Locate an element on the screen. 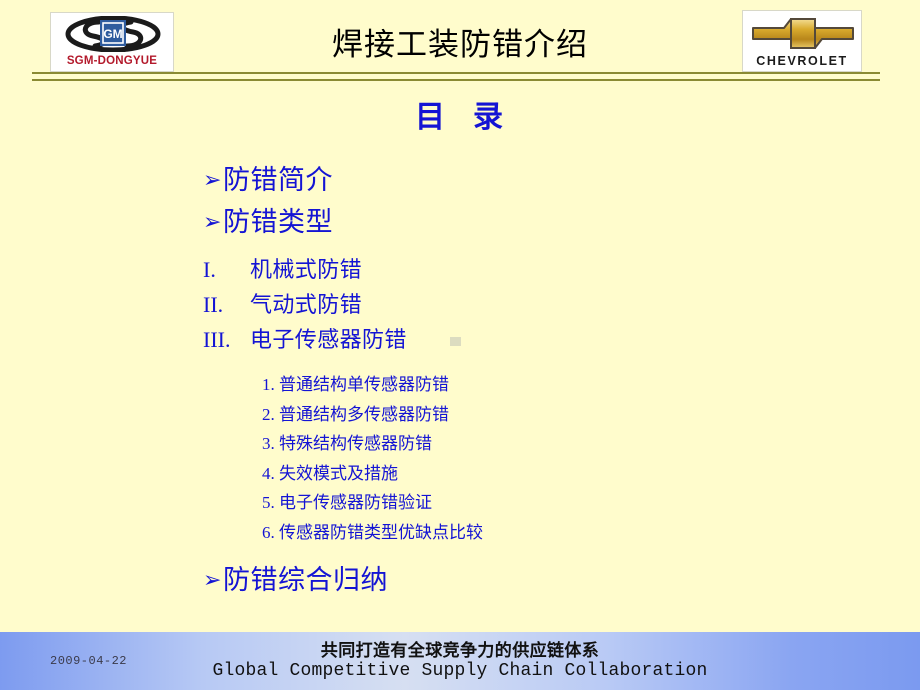 This screenshot has height=690, width=920. svg-text: GM is located at coordinates (112, 34).